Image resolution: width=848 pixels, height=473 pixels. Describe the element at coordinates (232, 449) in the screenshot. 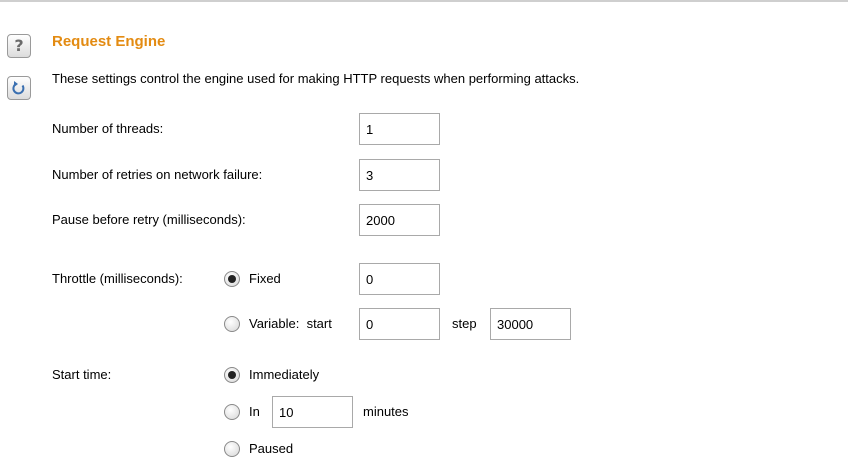

I see `start-paused-radio` at that location.